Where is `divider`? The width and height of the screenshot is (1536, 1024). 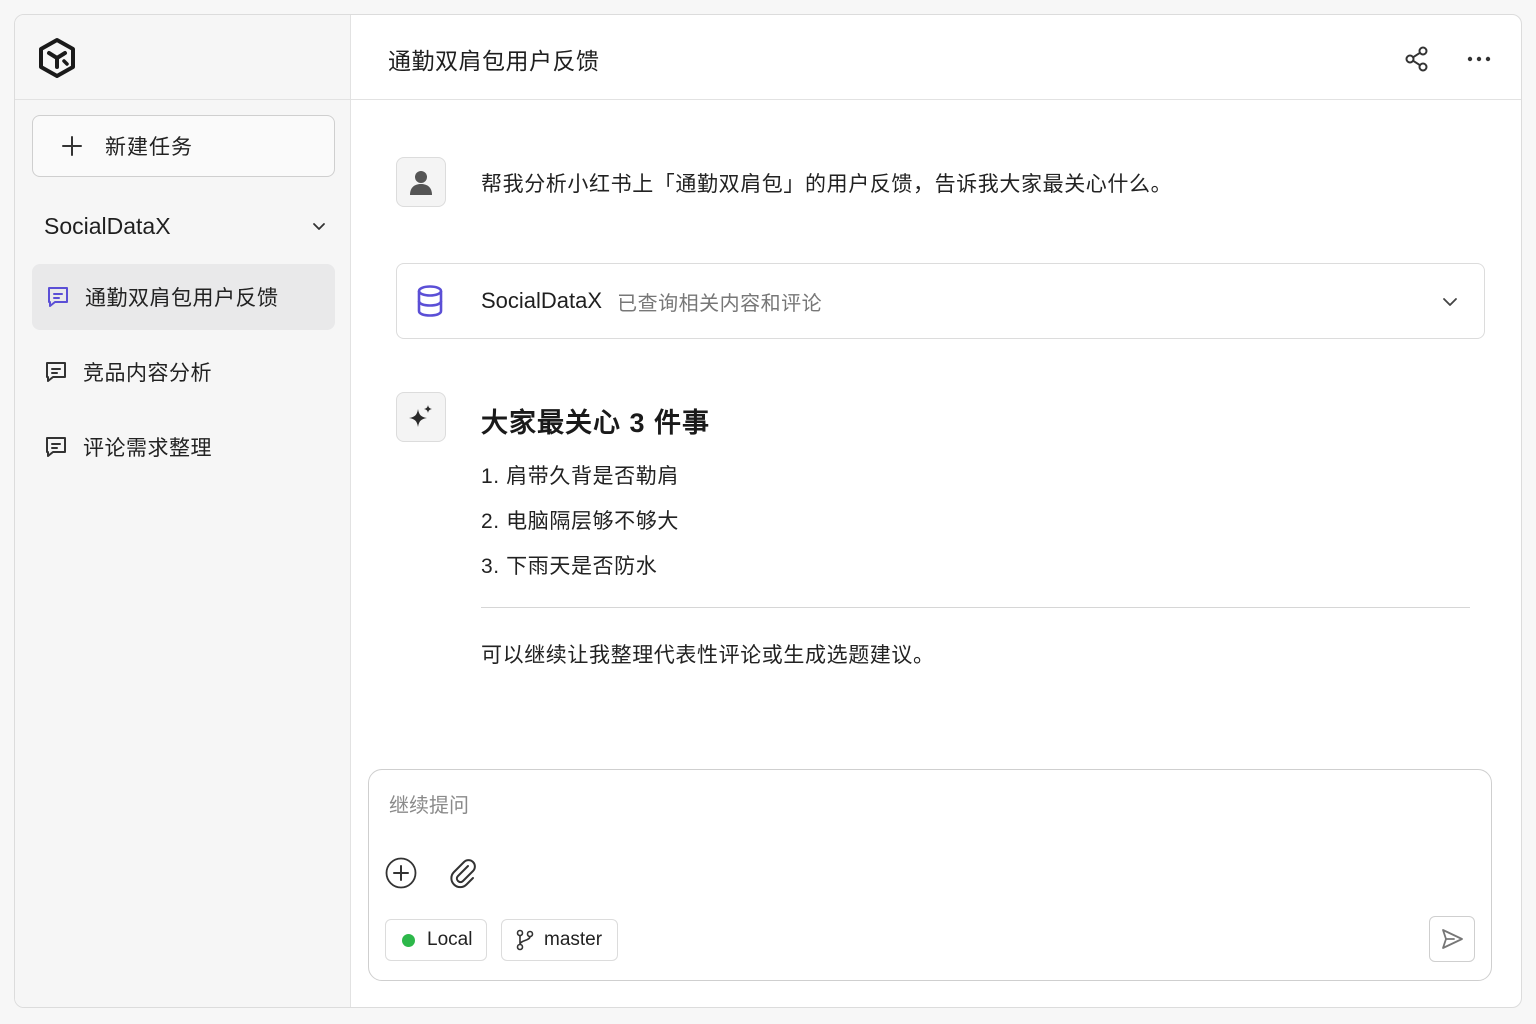
divider is located at coordinates (975, 607).